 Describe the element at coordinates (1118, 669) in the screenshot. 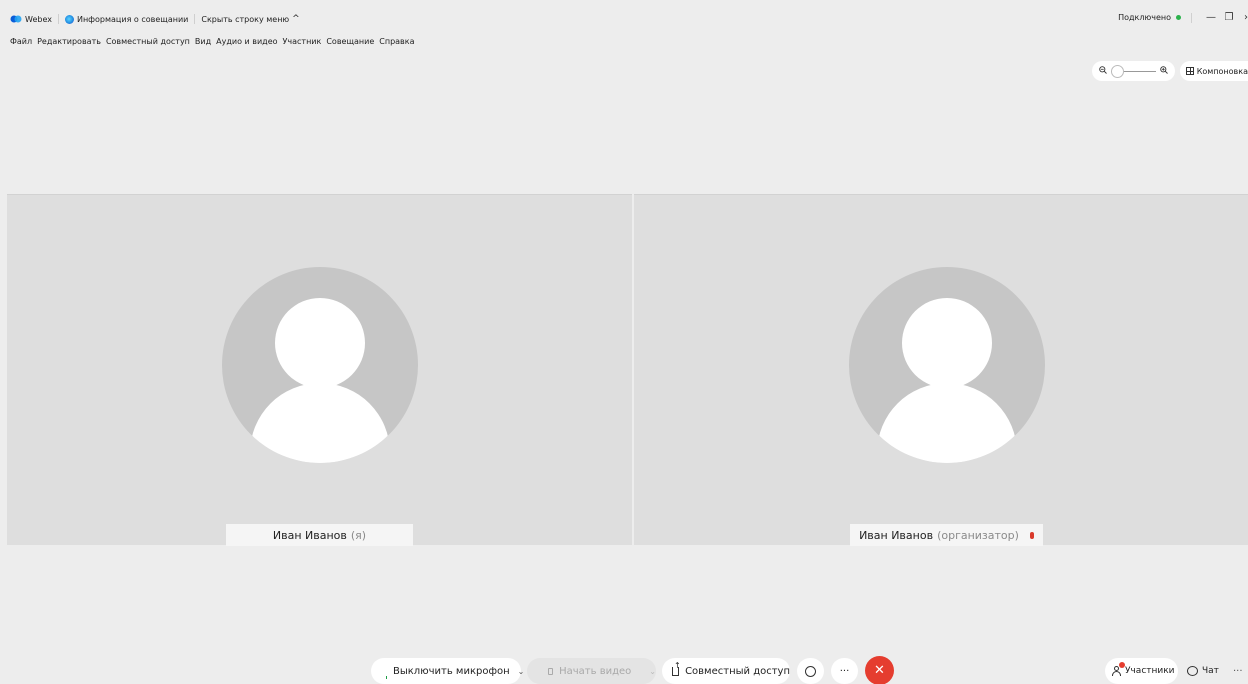

I see `participants-icon` at that location.